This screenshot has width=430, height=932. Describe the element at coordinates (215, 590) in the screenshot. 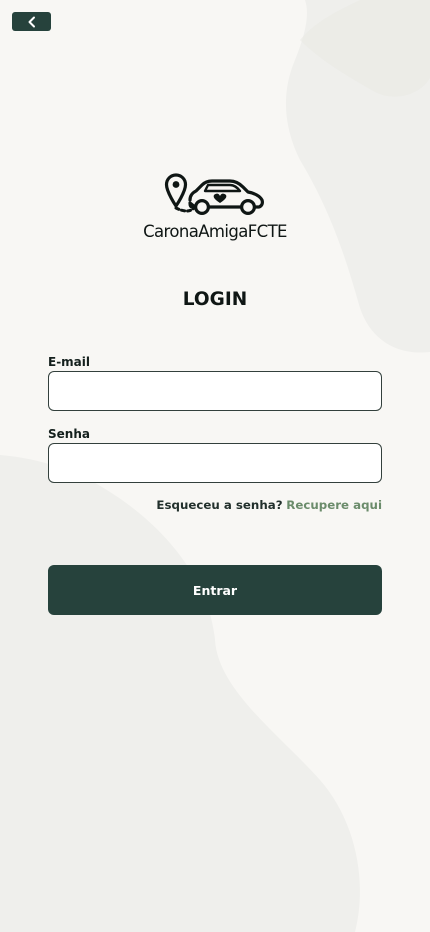

I see `login-submit-button: Entrar` at that location.